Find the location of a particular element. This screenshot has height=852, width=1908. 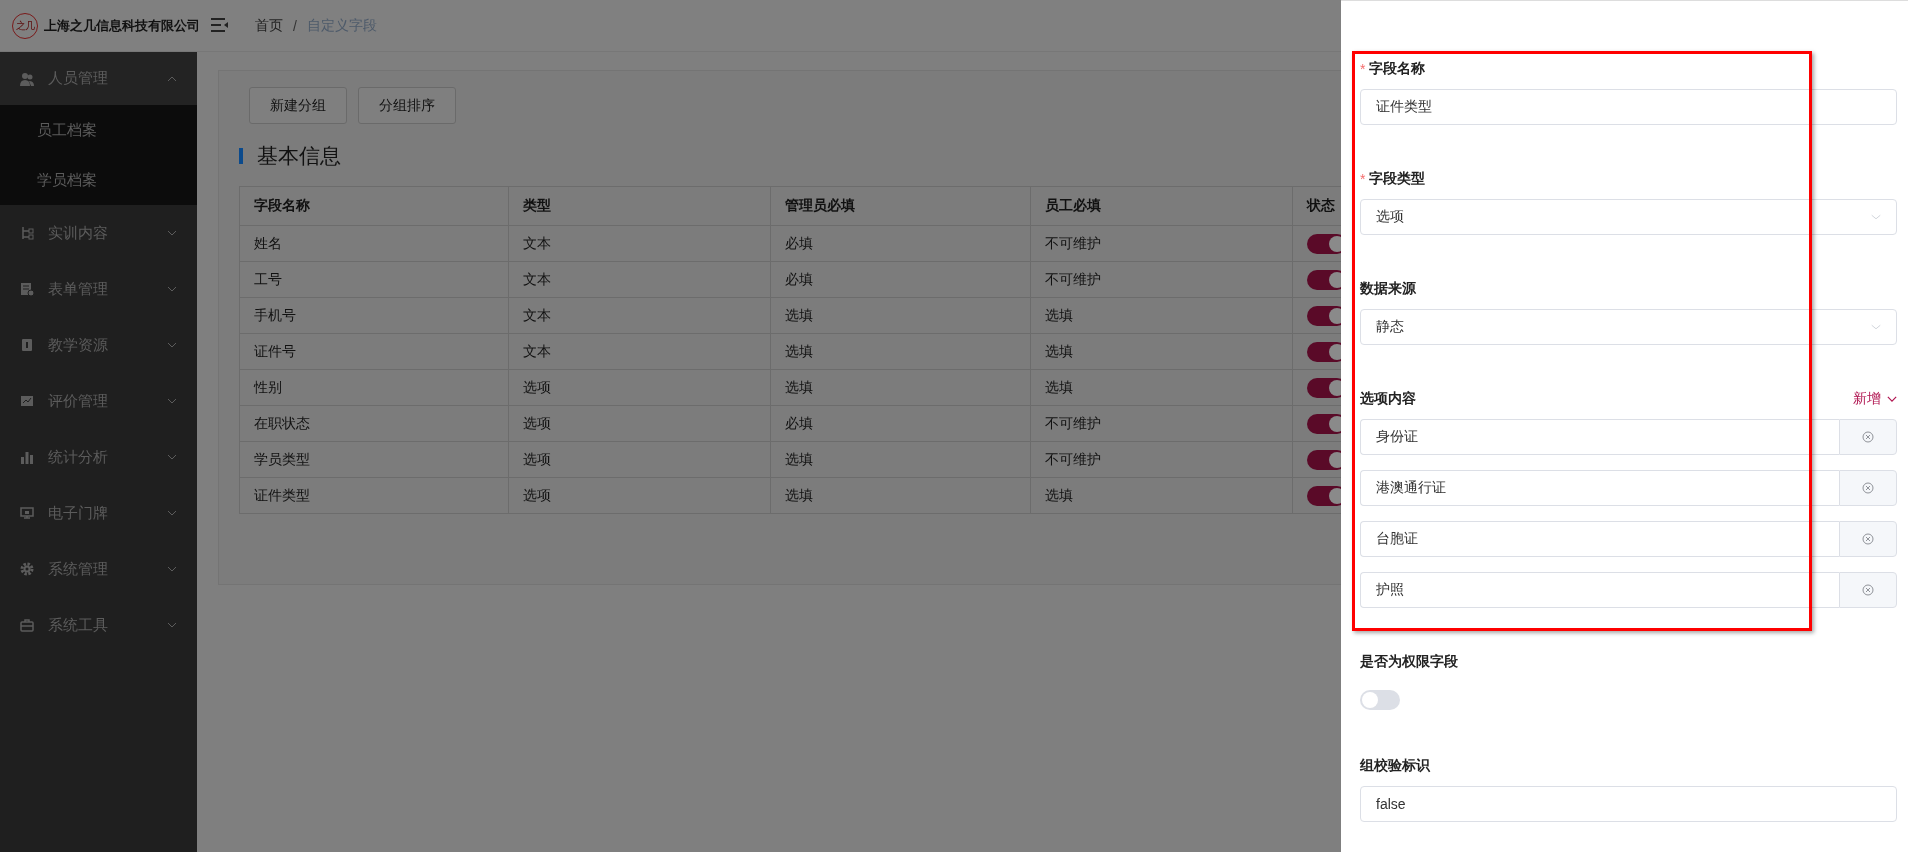

sidebar-menu-item: 实训内容 is located at coordinates (98, 233).